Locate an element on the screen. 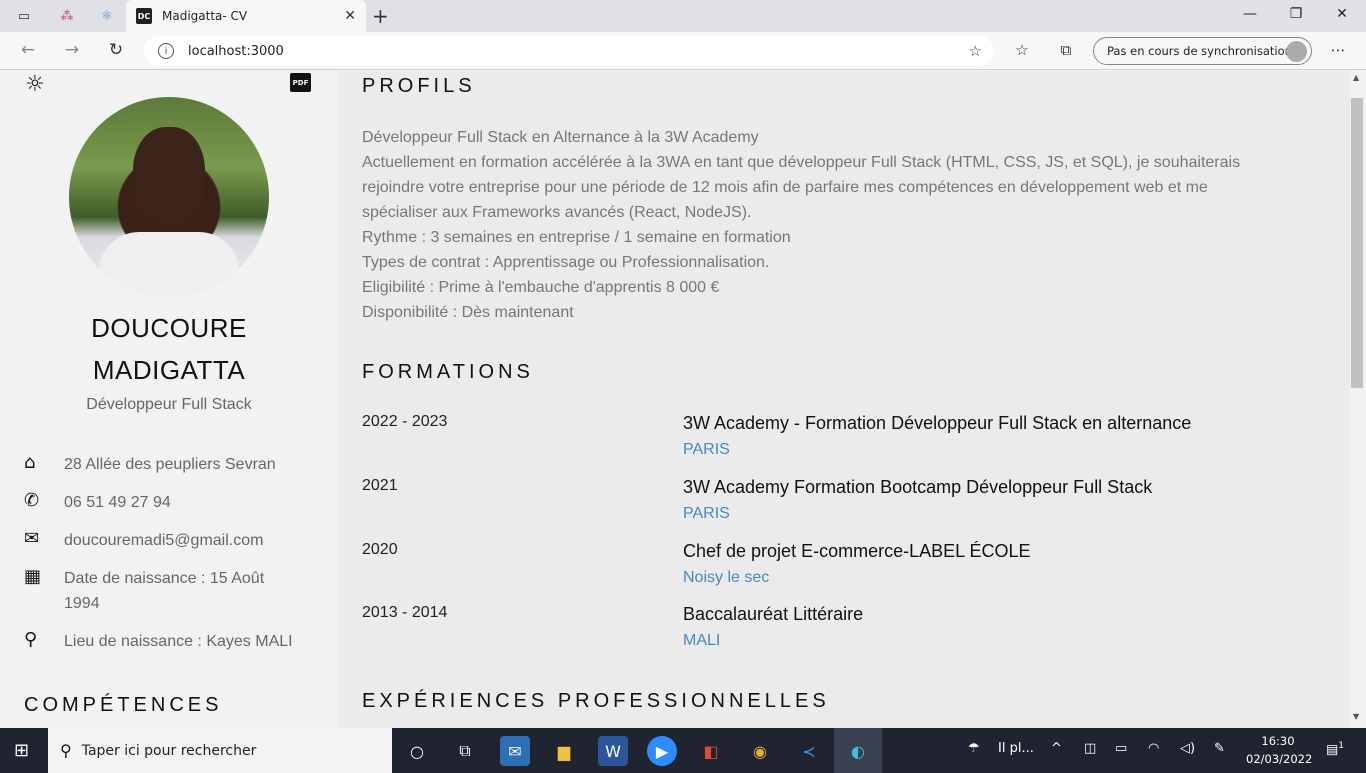  contact-address: ⌂ 28 Allée des peupliers Sevran is located at coordinates (169, 464).